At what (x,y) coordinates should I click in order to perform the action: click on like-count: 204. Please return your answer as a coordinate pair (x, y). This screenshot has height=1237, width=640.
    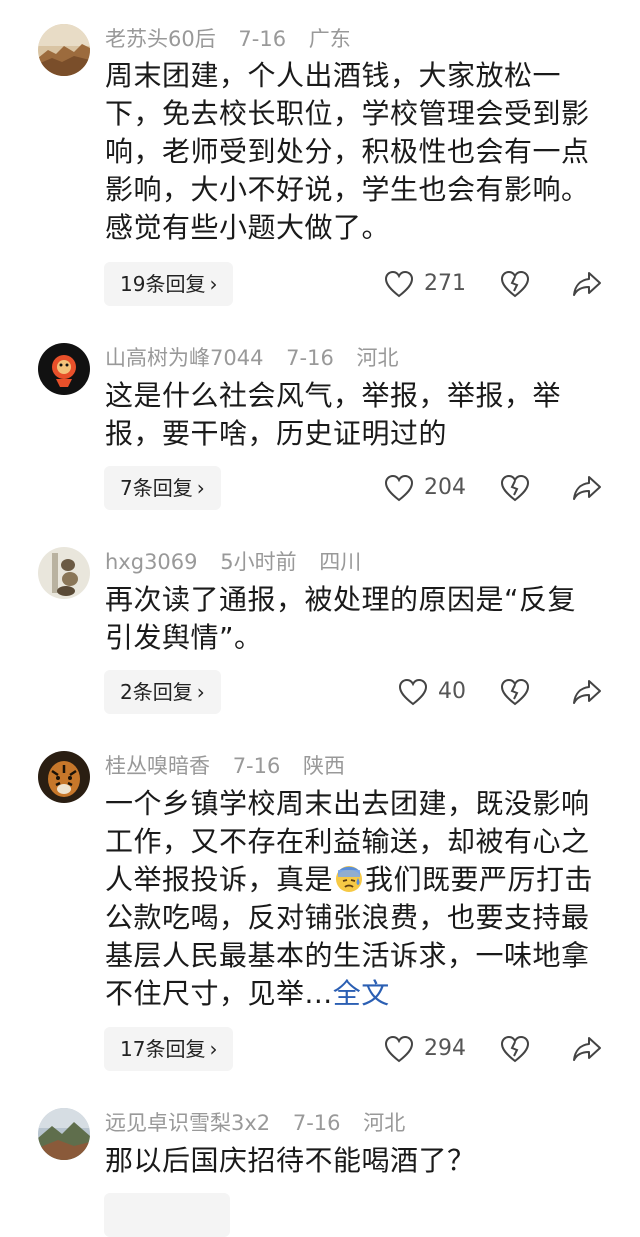
    Looking at the image, I should click on (445, 487).